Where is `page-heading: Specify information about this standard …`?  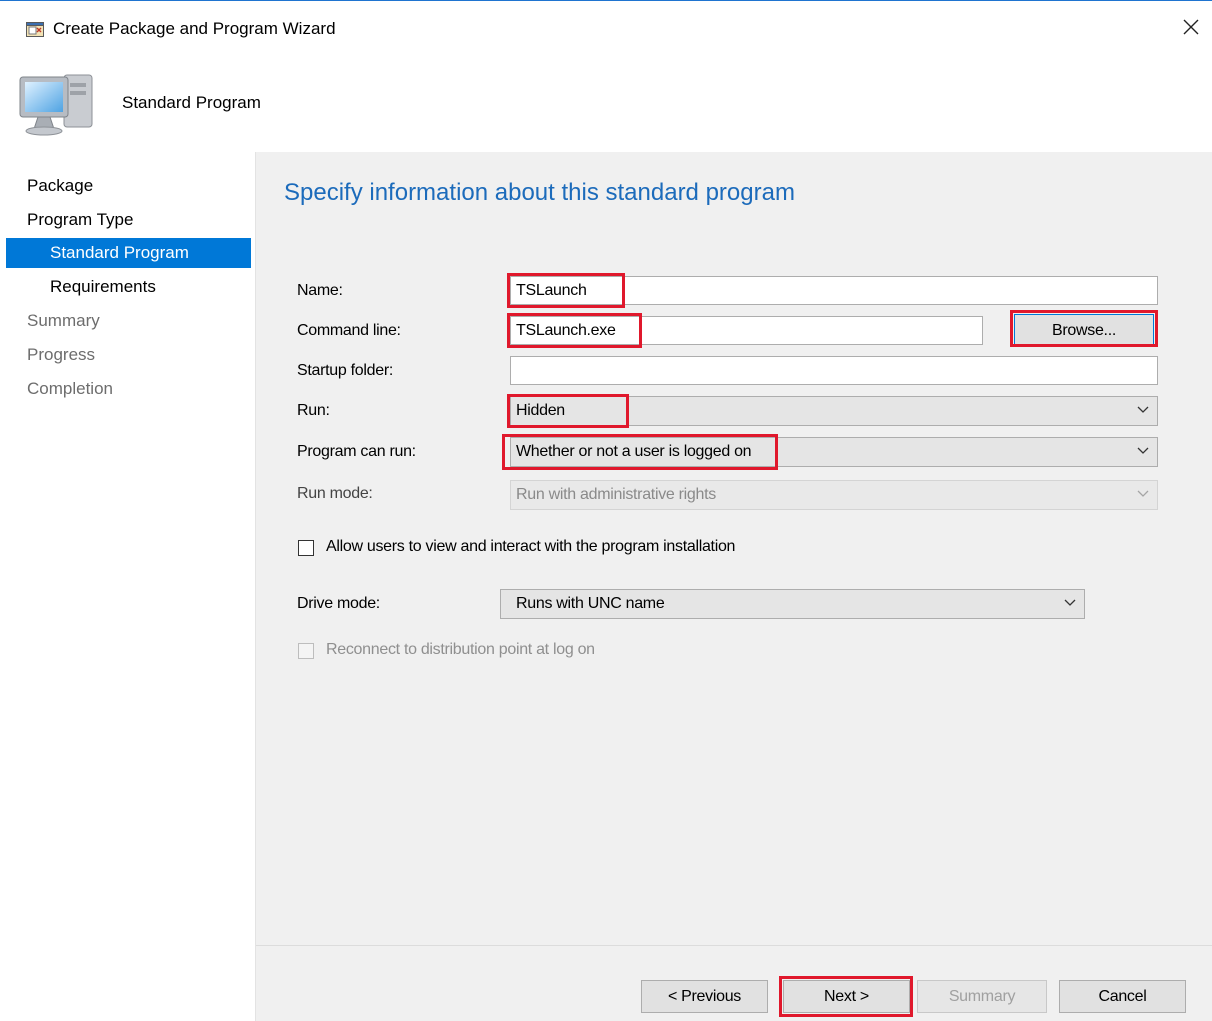
page-heading: Specify information about this standard … is located at coordinates (539, 192).